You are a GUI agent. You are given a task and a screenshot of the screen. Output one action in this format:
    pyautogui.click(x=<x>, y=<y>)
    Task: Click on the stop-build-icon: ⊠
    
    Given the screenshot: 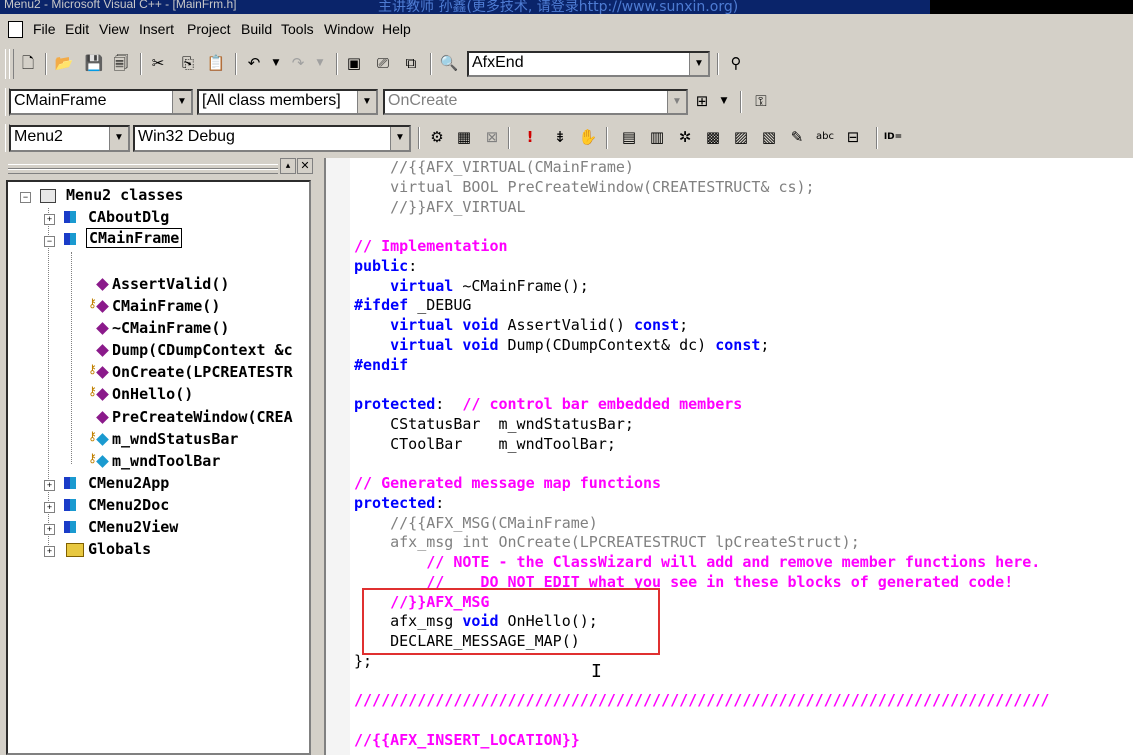 What is the action you would take?
    pyautogui.click(x=492, y=137)
    